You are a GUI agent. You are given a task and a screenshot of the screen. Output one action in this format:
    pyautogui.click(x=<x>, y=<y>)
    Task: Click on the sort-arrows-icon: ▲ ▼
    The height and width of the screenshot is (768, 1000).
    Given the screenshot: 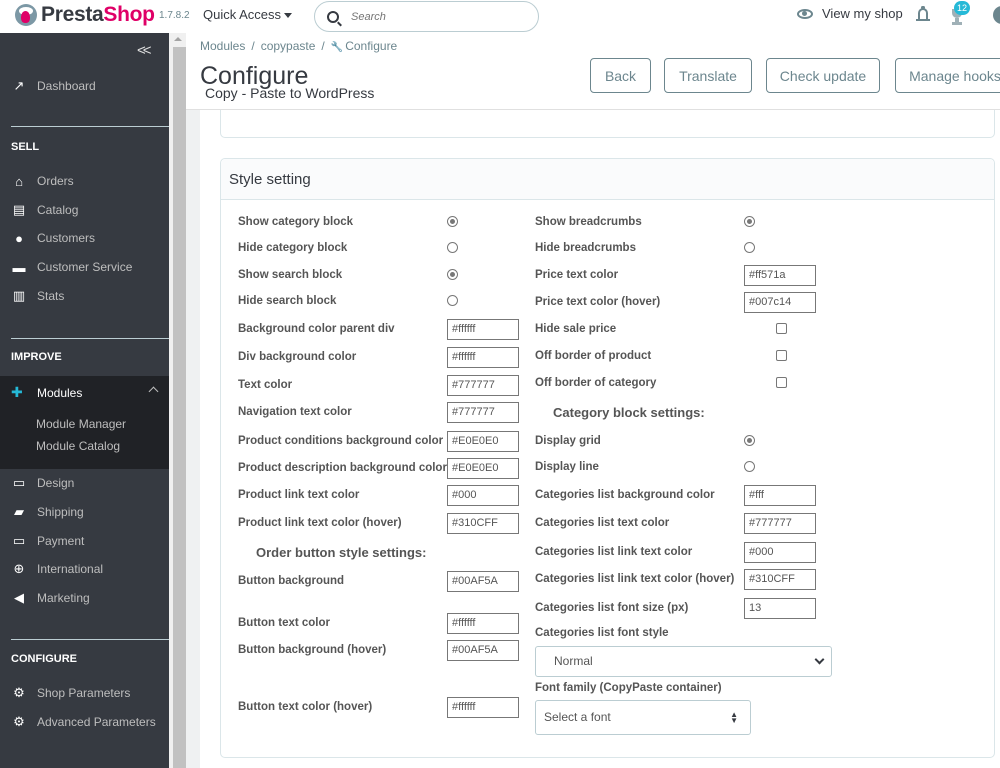 What is the action you would take?
    pyautogui.click(x=734, y=717)
    